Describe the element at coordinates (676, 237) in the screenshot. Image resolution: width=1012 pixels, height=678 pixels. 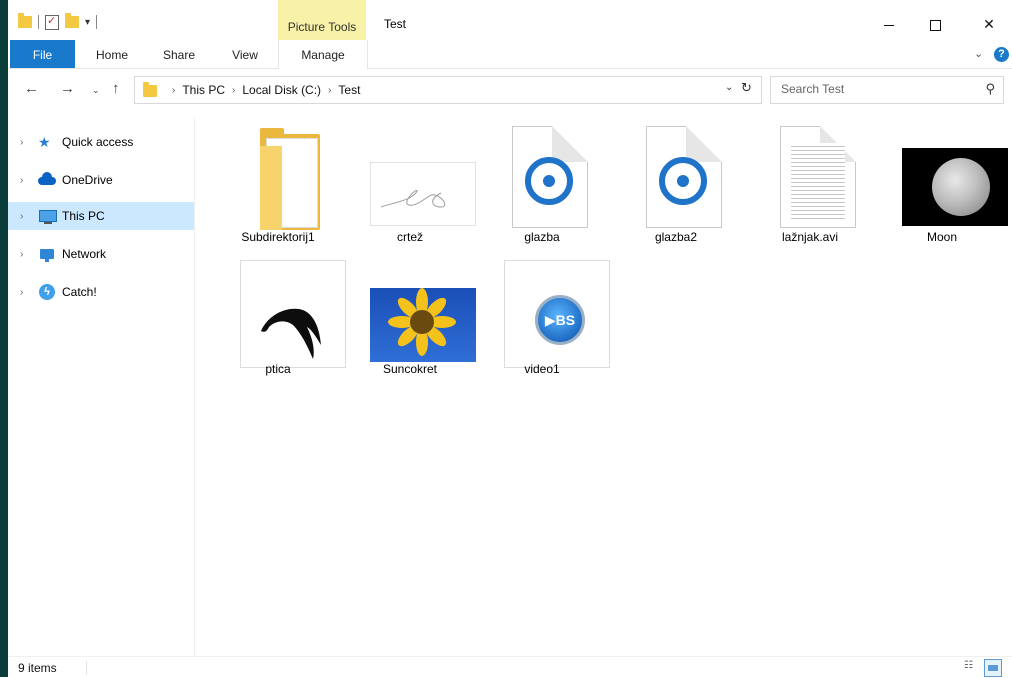
I see `file-name: glazba2` at that location.